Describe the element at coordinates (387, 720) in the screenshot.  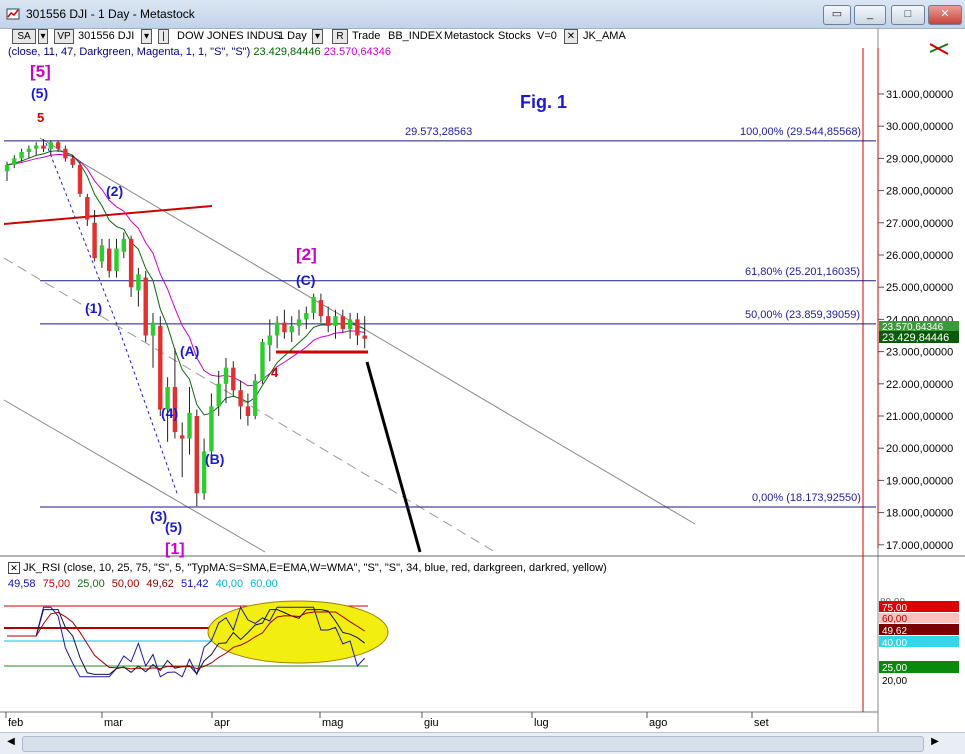
I see `date-axis: feb mar apr mag giu lug ago set` at that location.